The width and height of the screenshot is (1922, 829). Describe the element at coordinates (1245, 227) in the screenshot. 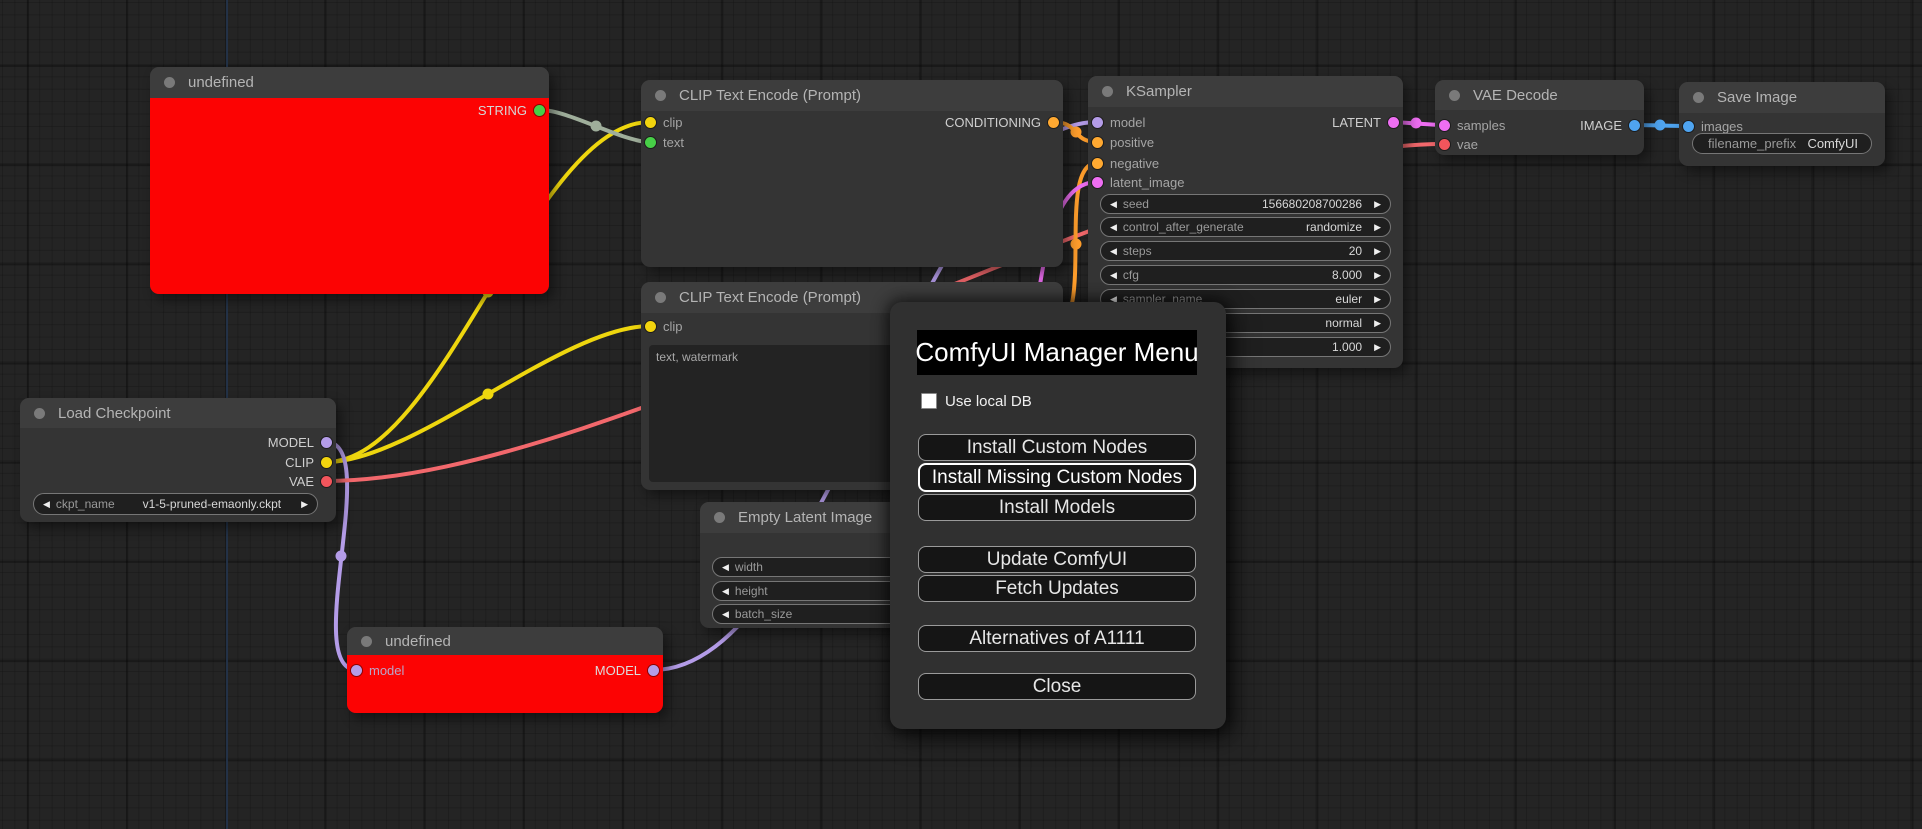

I see `control-after-generate-widget: ◀ control_after_generate randomize ▶` at that location.